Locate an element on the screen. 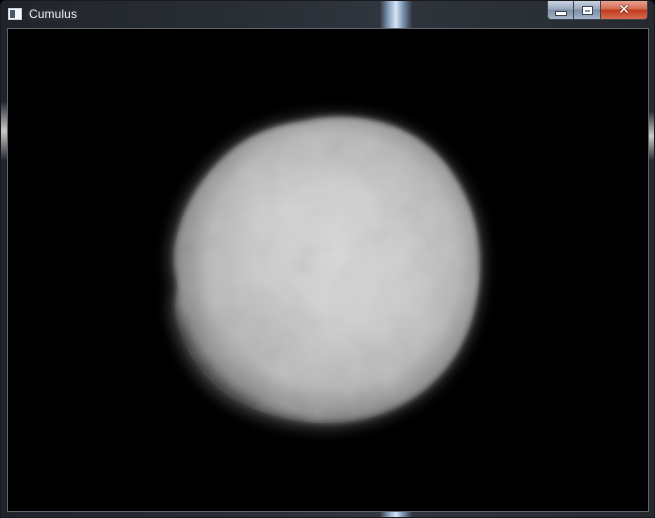  maximize-button is located at coordinates (587, 10).